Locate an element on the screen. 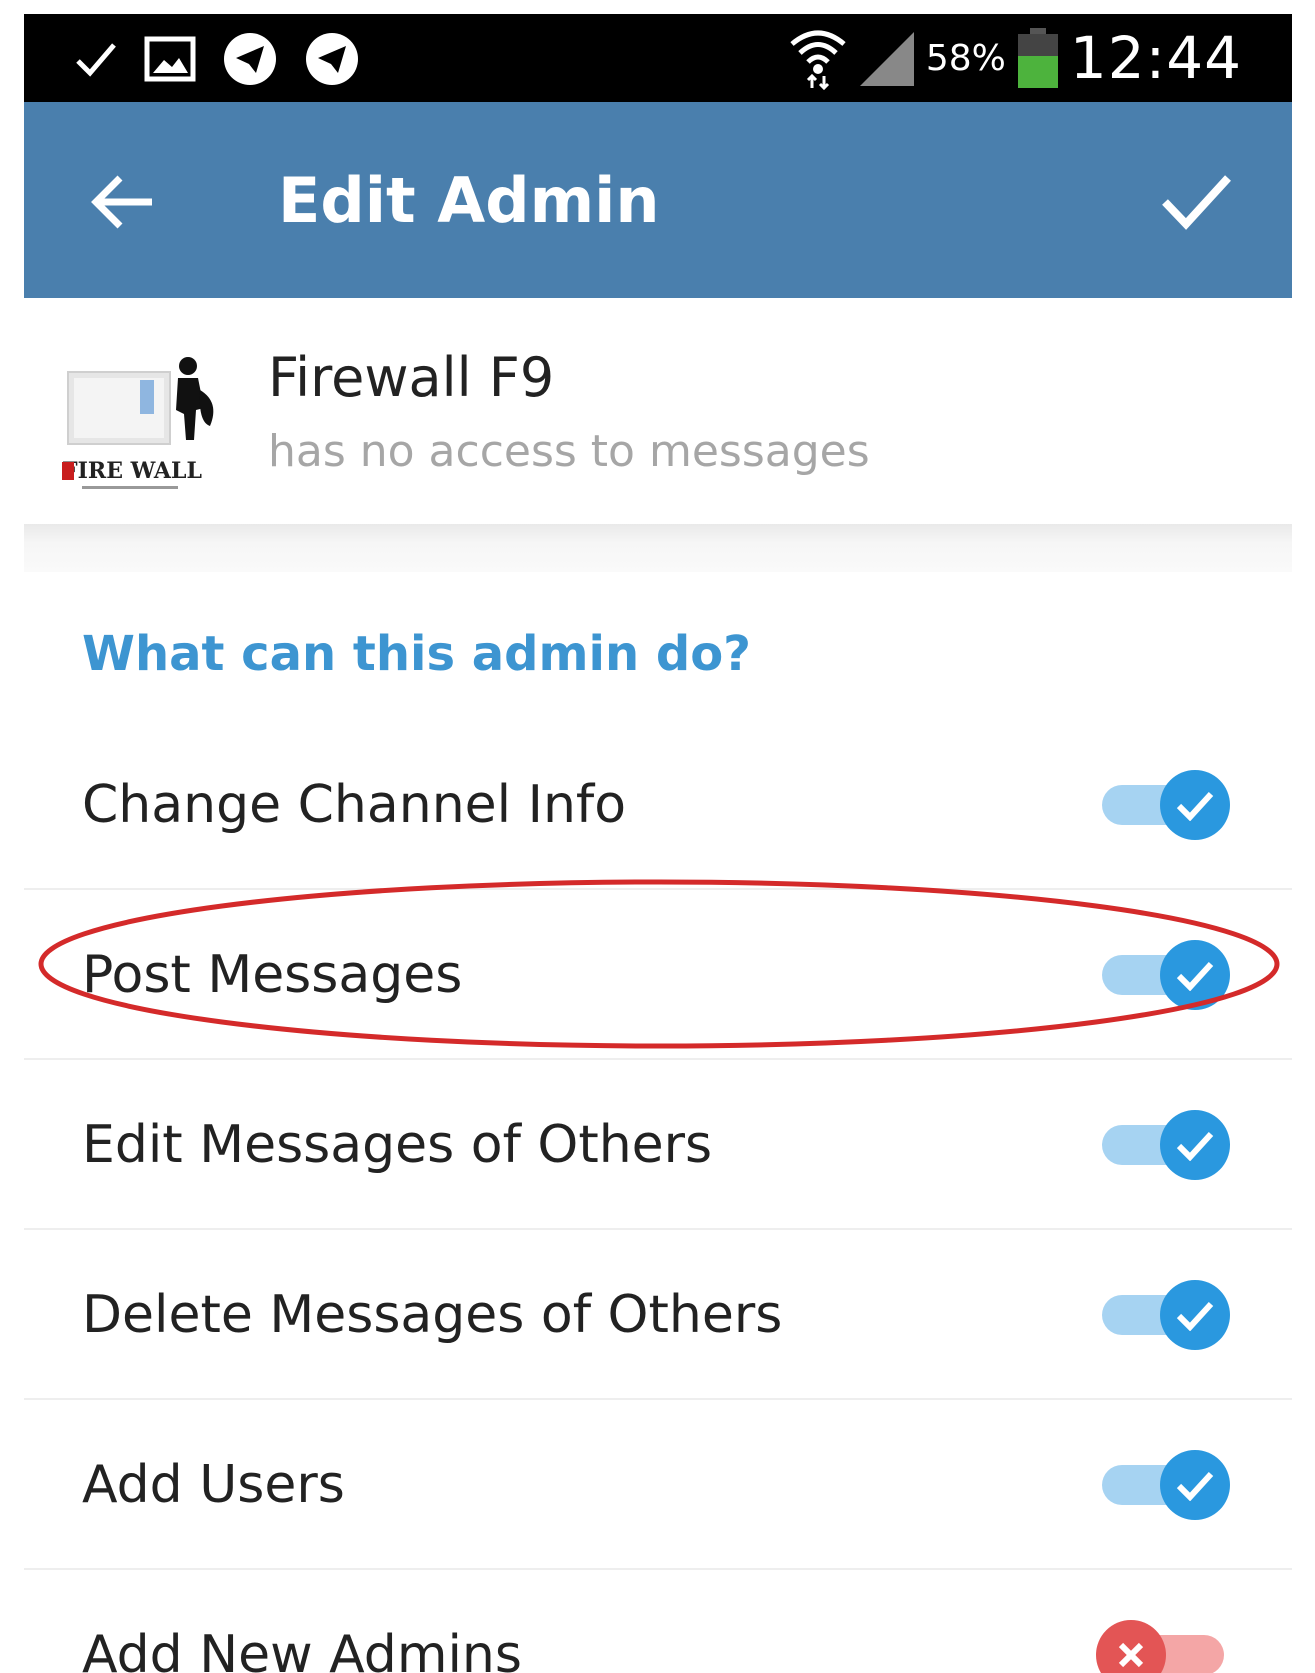  image-icon is located at coordinates (170, 59).